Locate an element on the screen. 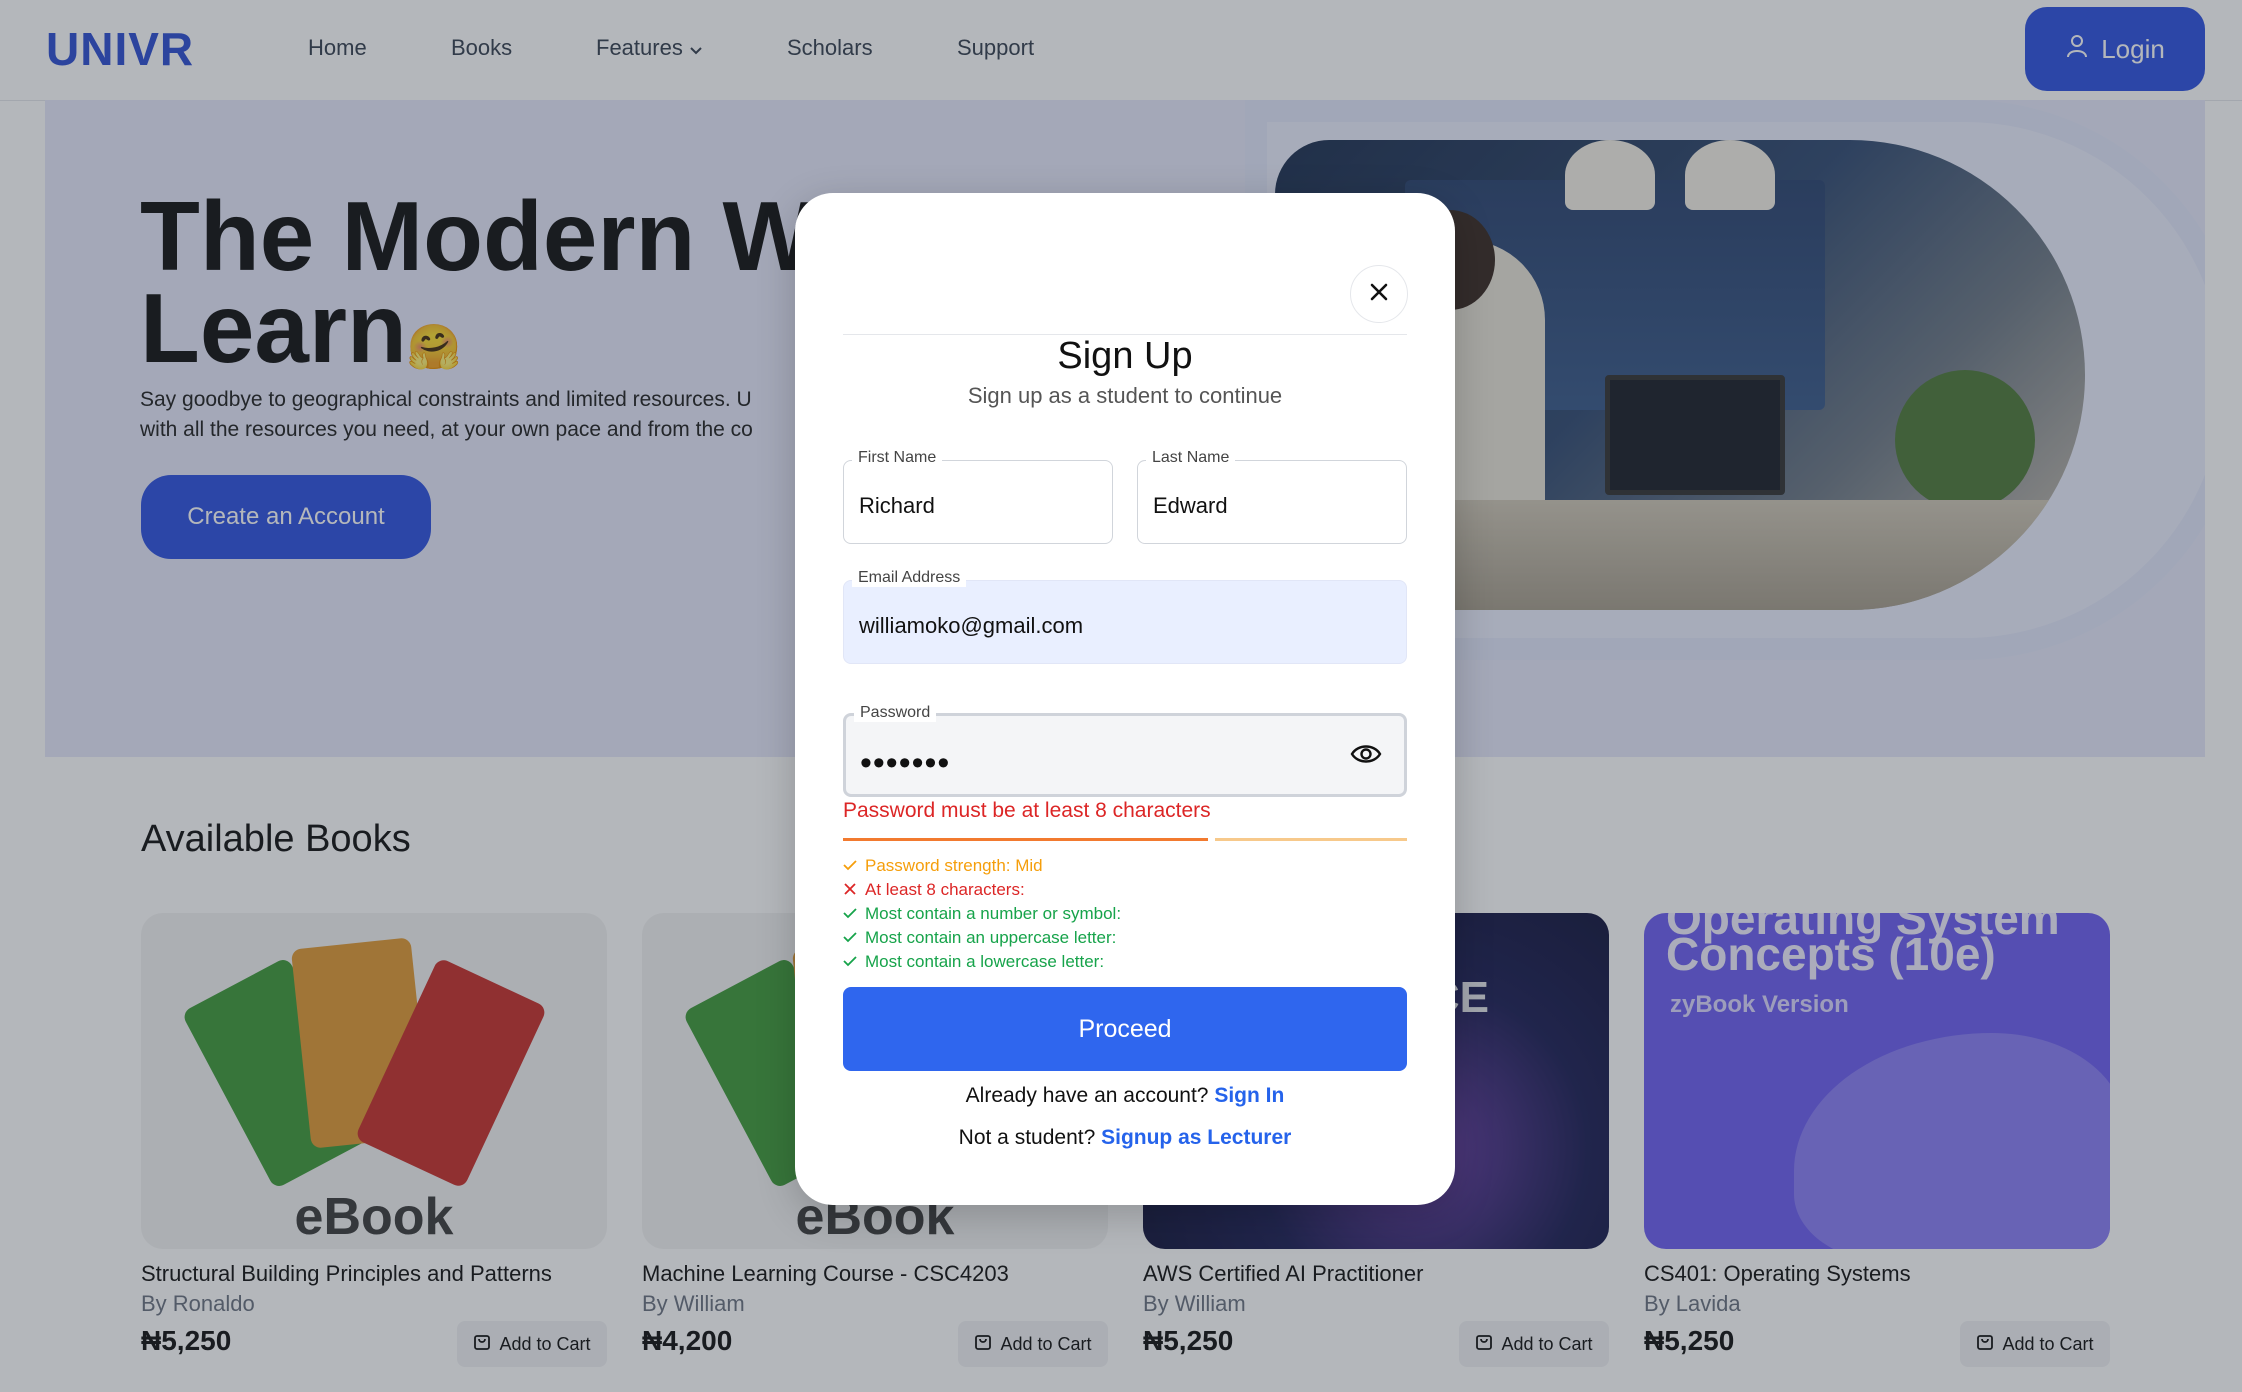  already-have-account-label: Already have an account? is located at coordinates (1087, 1095).